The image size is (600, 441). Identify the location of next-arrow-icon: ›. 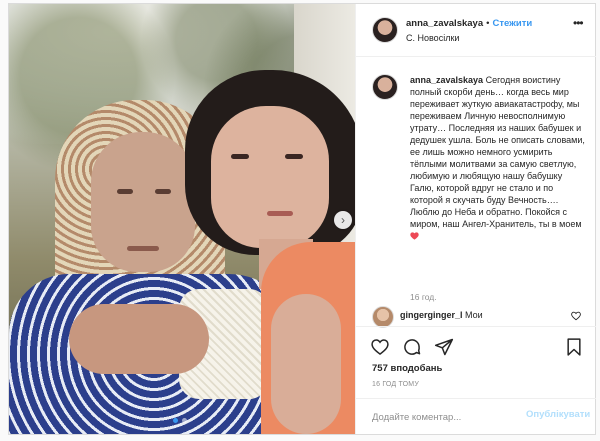
(343, 220).